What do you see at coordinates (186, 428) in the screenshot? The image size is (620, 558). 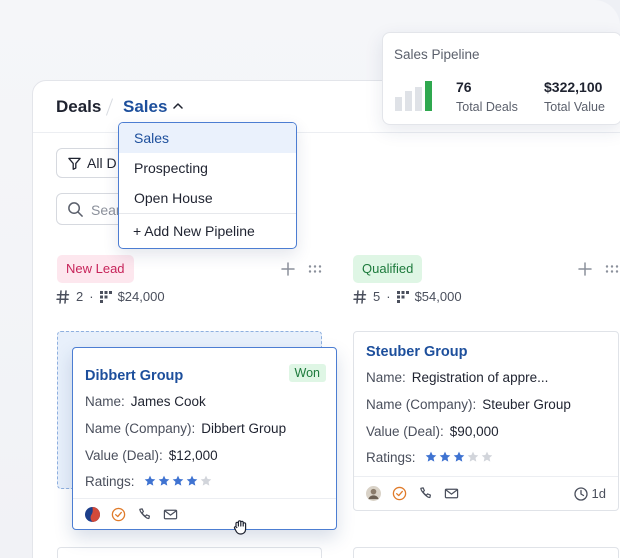 I see `deal-company-row: Name (Company): Dibbert Group` at bounding box center [186, 428].